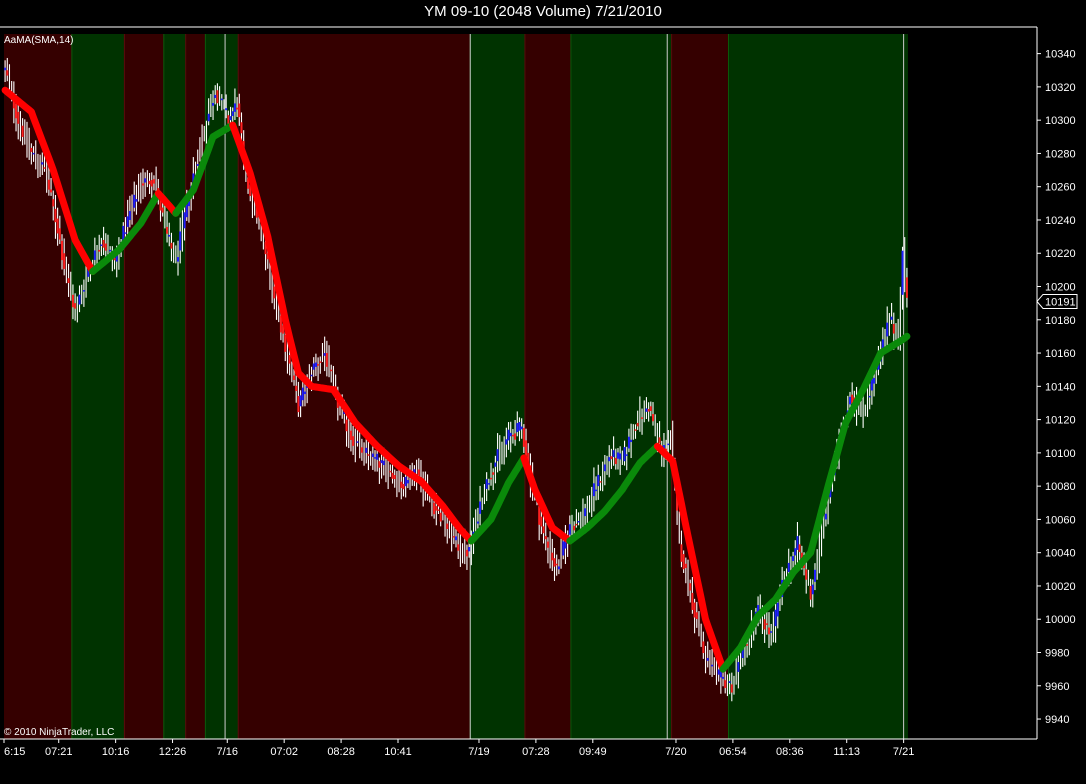  I want to click on y-tick-label: 10260, so click(1060, 188).